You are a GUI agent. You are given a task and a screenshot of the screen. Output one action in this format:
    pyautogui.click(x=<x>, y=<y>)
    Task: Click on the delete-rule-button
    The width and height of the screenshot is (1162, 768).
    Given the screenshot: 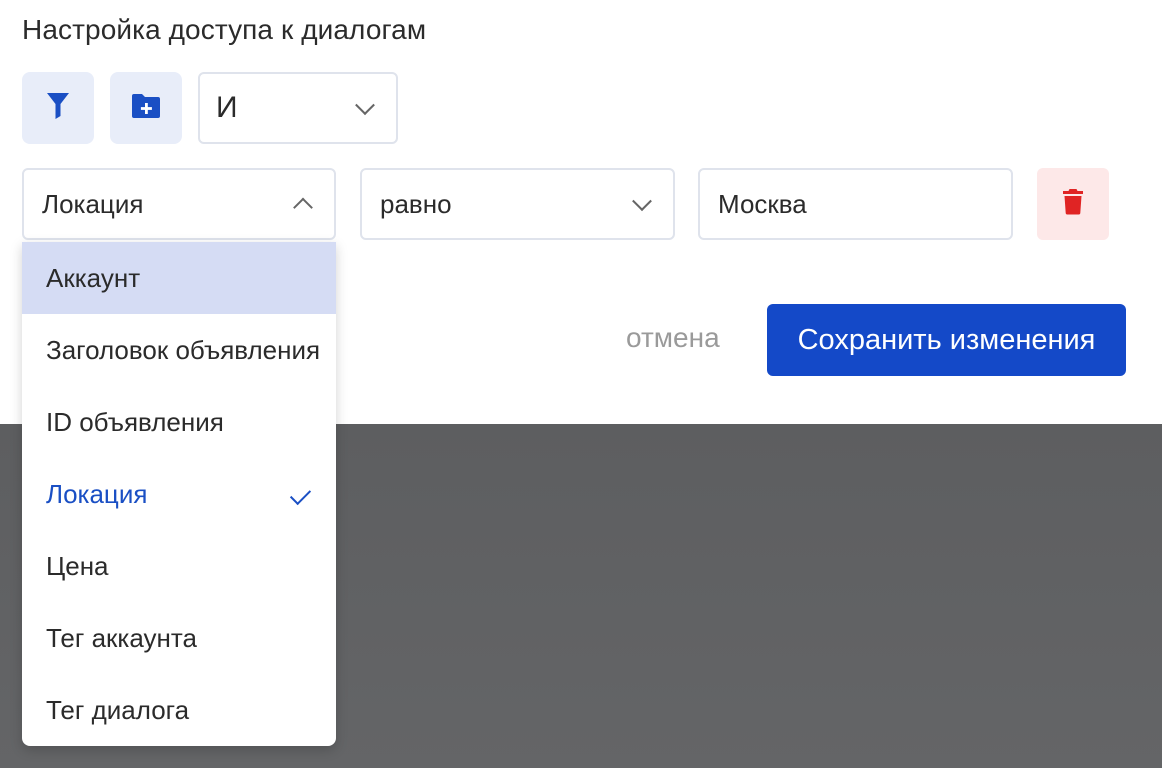 What is the action you would take?
    pyautogui.click(x=1073, y=204)
    